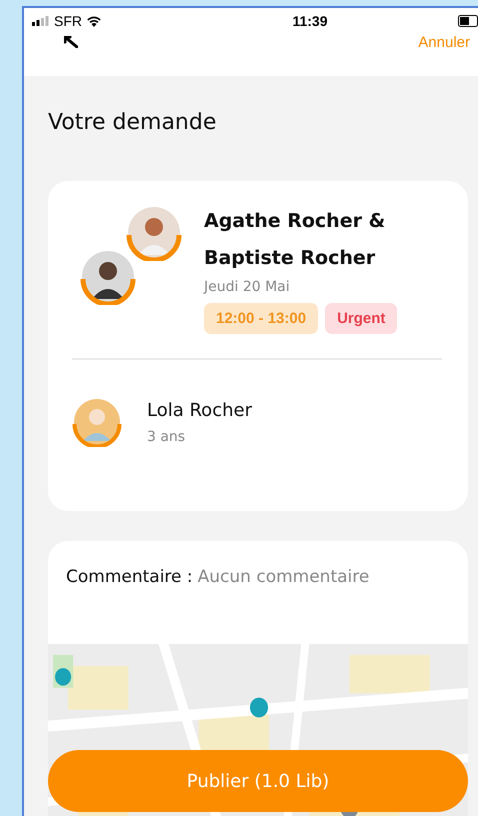  I want to click on comment-value: Aucun commentaire, so click(284, 577).